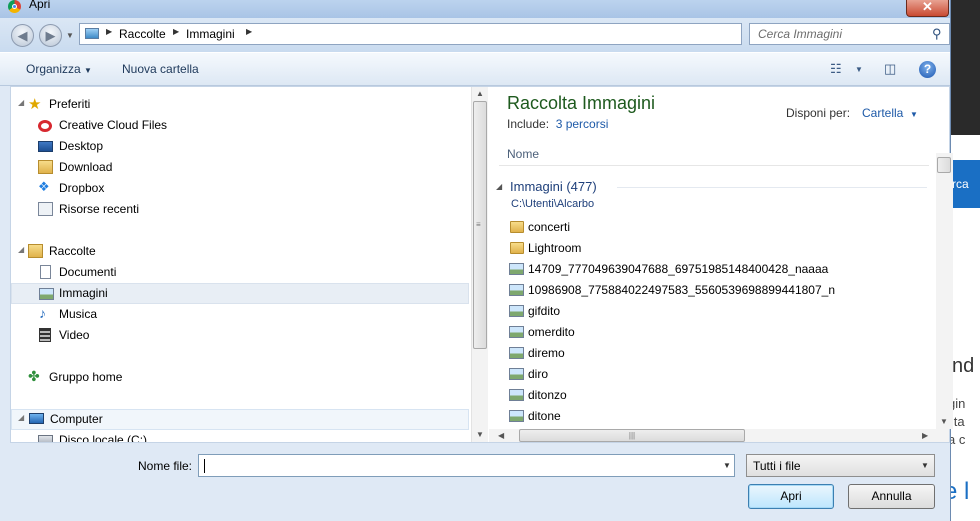  What do you see at coordinates (891, 496) in the screenshot?
I see `cancel-button: Annulla` at bounding box center [891, 496].